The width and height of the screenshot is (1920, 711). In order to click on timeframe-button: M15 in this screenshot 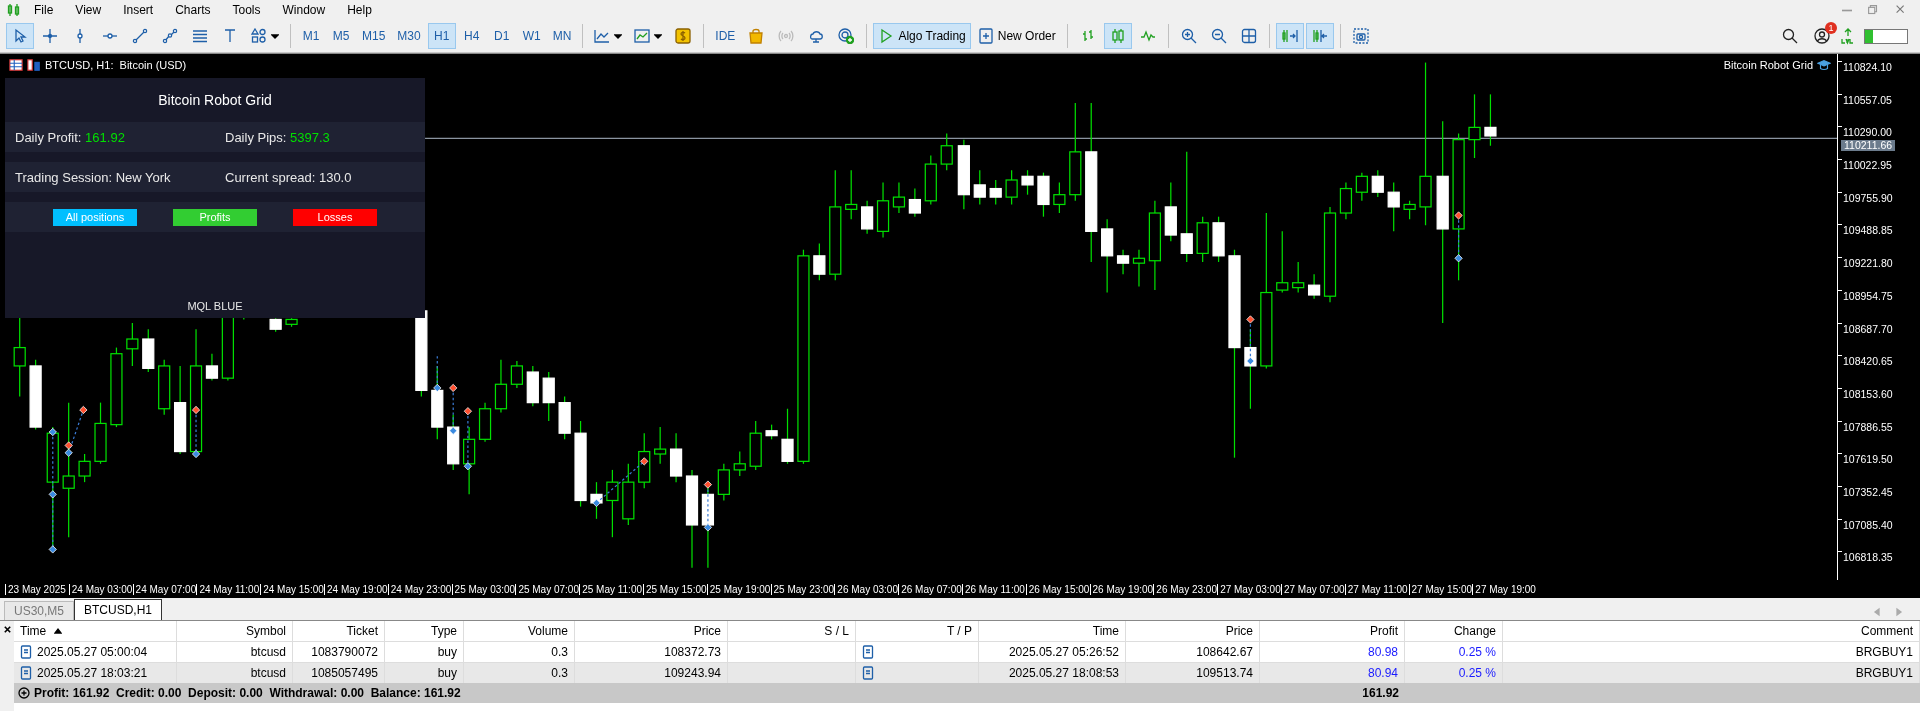, I will do `click(374, 36)`.